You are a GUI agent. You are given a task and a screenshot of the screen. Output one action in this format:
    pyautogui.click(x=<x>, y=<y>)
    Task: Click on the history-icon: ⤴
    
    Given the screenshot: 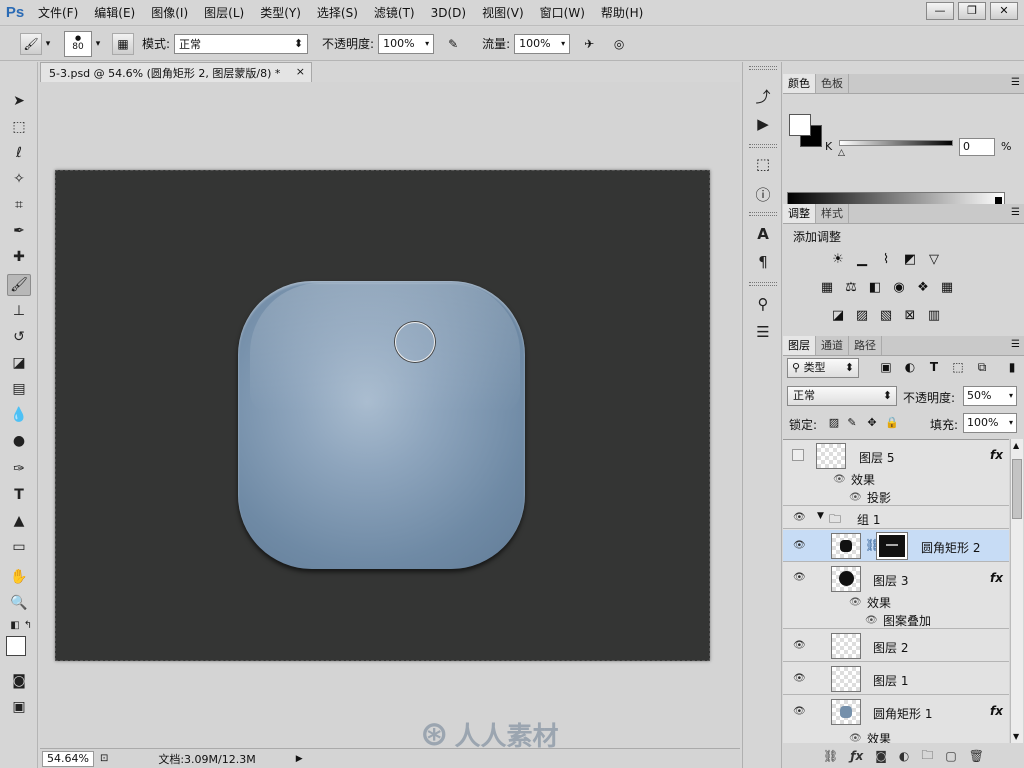 What is the action you would take?
    pyautogui.click(x=763, y=96)
    